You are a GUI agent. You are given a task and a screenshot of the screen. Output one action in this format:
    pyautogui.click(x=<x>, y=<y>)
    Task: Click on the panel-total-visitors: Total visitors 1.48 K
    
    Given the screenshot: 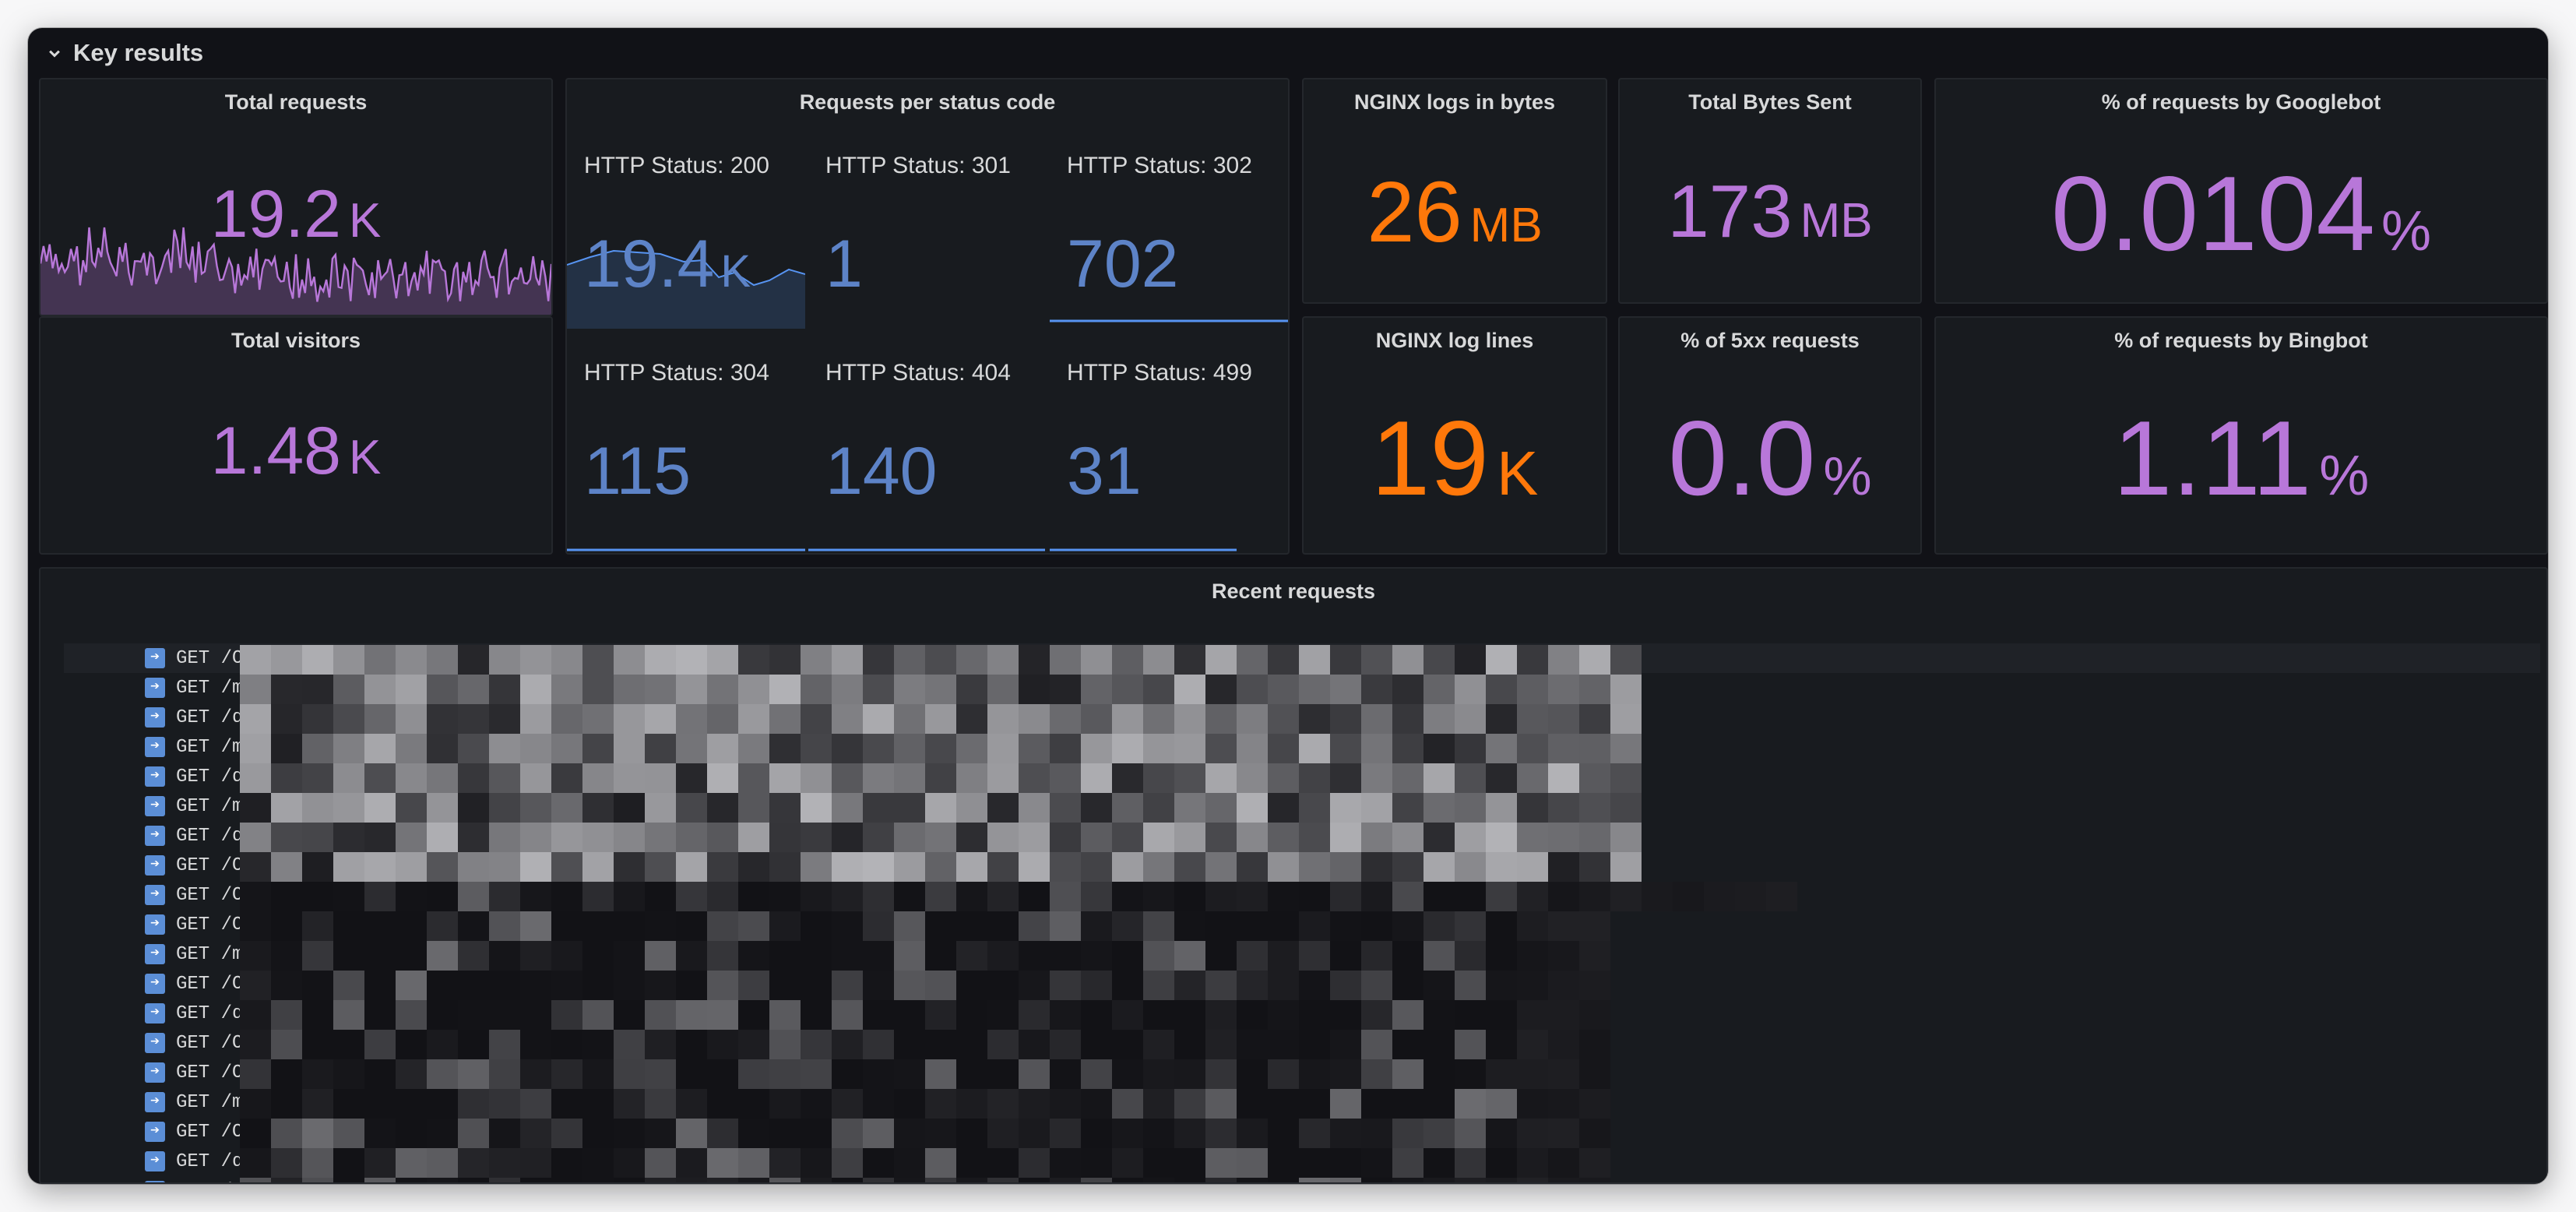 What is the action you would take?
    pyautogui.click(x=296, y=436)
    